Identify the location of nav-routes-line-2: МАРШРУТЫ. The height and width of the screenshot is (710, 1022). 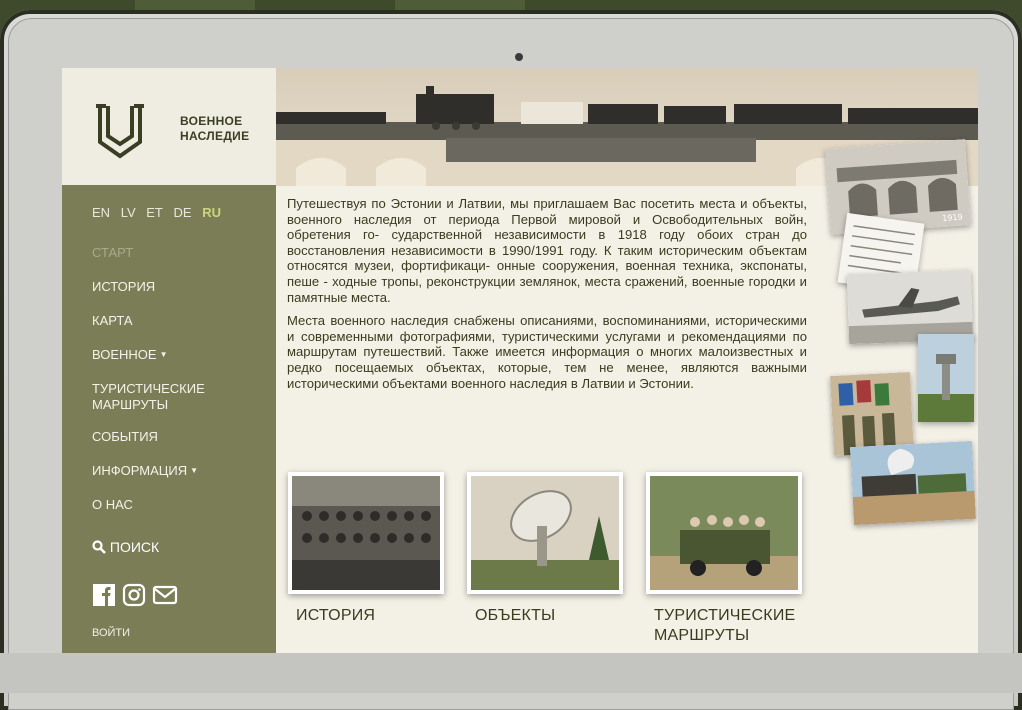
(130, 404).